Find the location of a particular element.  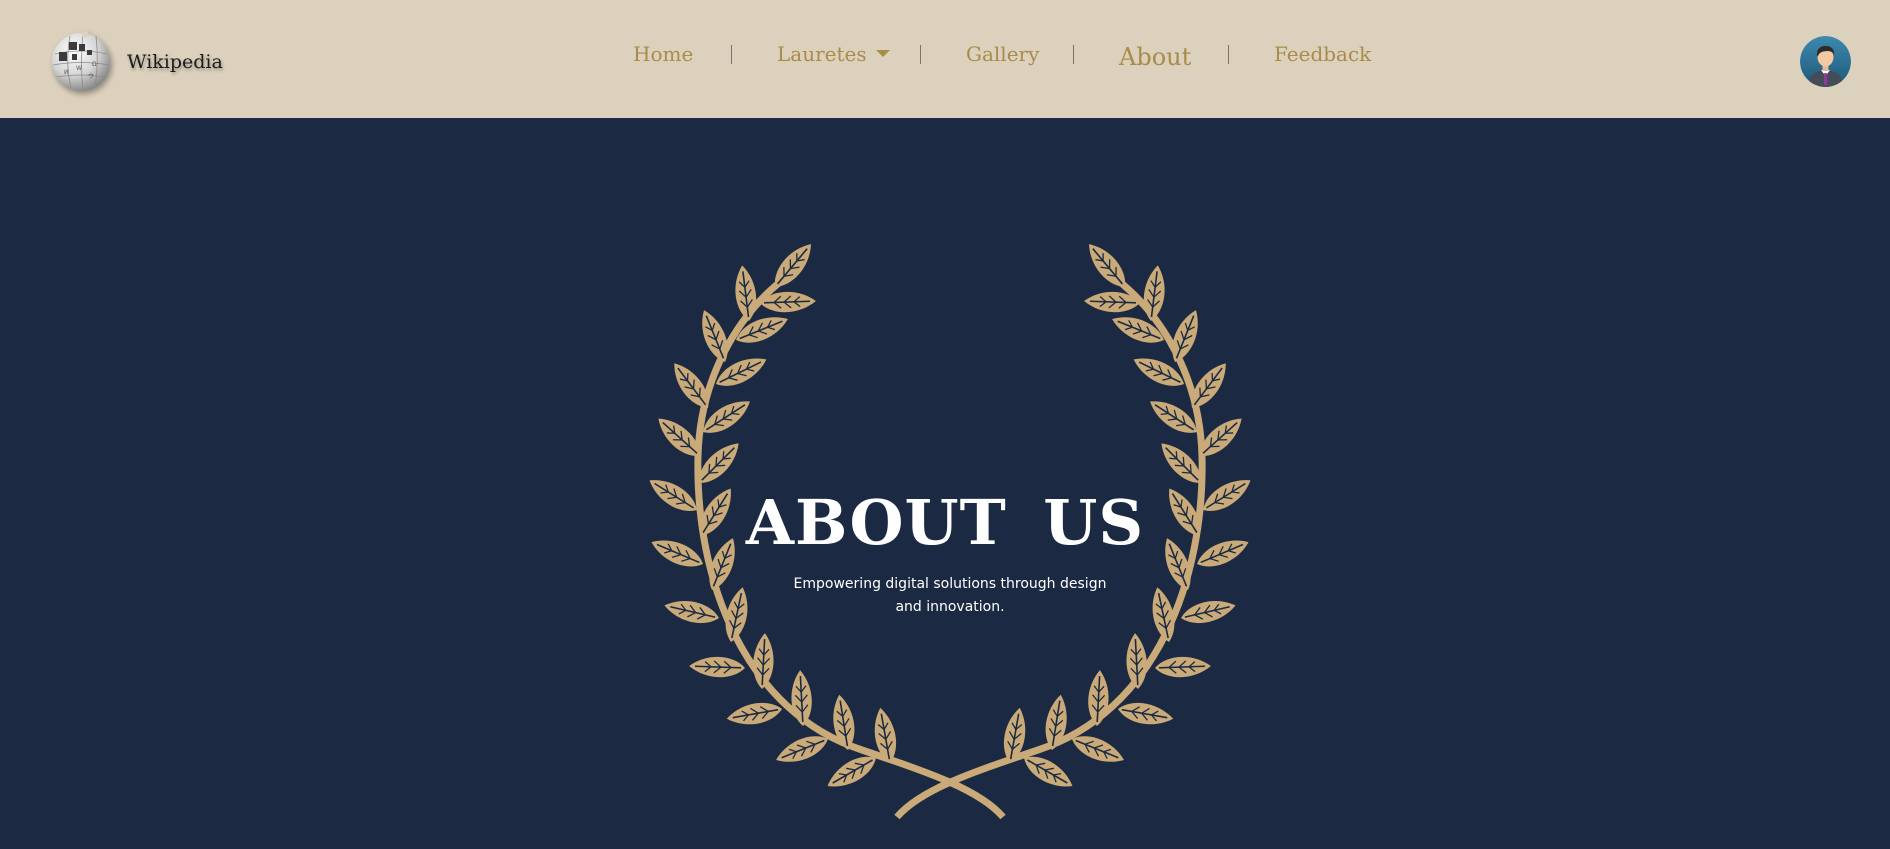

brand-name: Wikipedia is located at coordinates (175, 62).